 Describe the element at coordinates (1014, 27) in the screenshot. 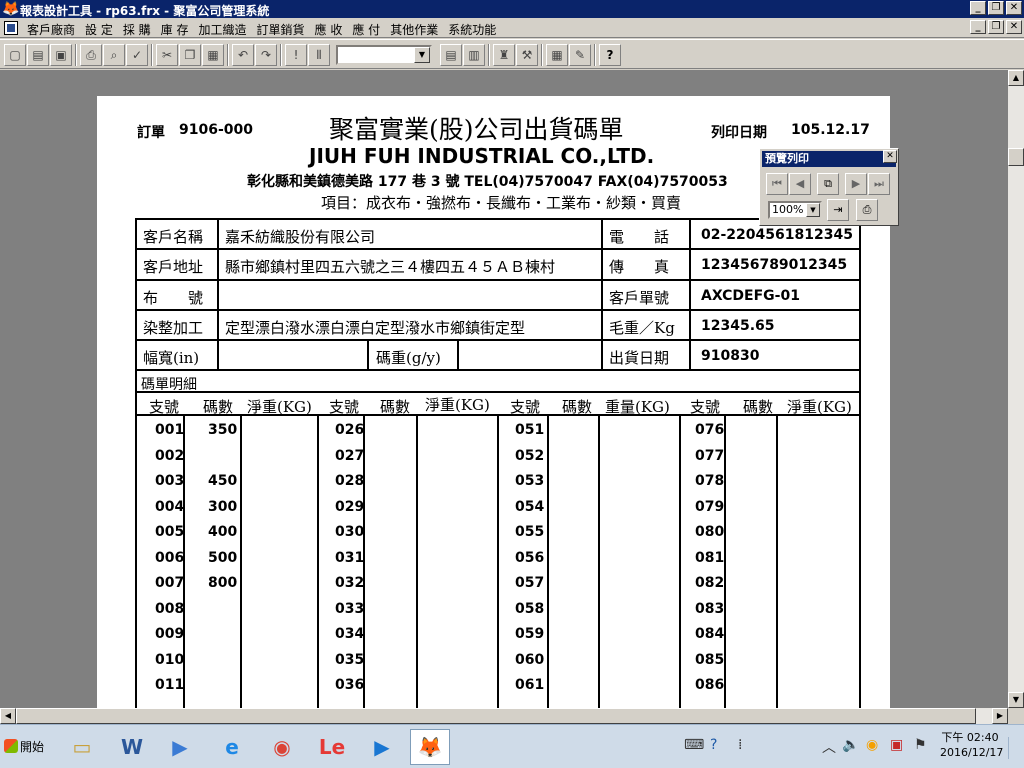

I see `doc-close-button: ✕` at that location.